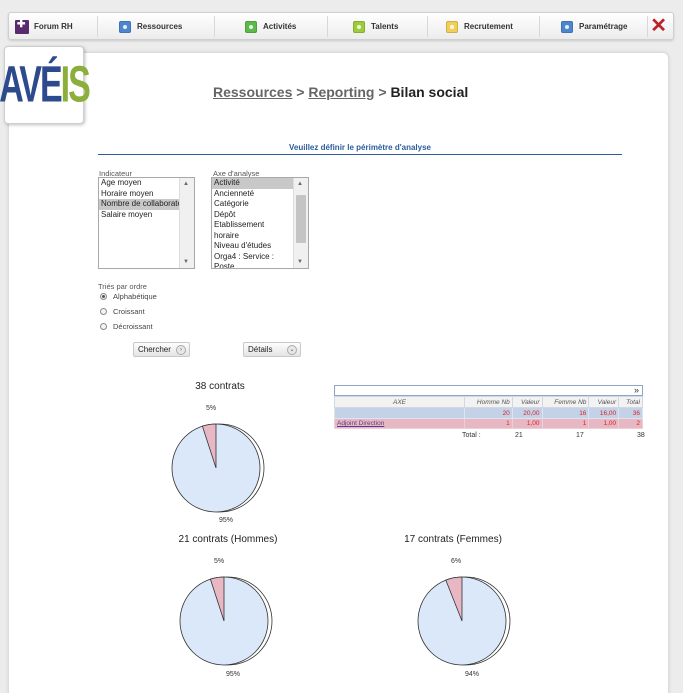  I want to click on pie-chart-hommes, so click(226, 621).